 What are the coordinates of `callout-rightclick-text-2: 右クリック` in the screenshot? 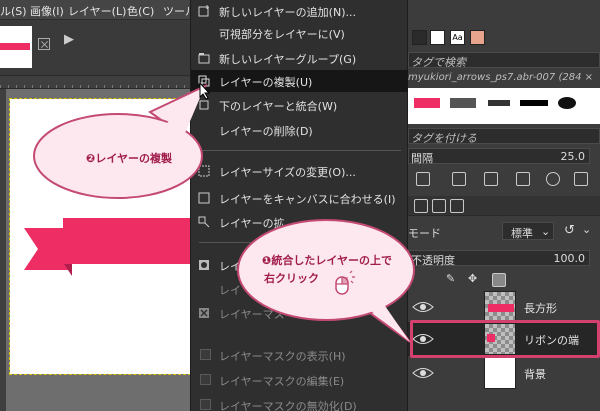 It's located at (291, 278).